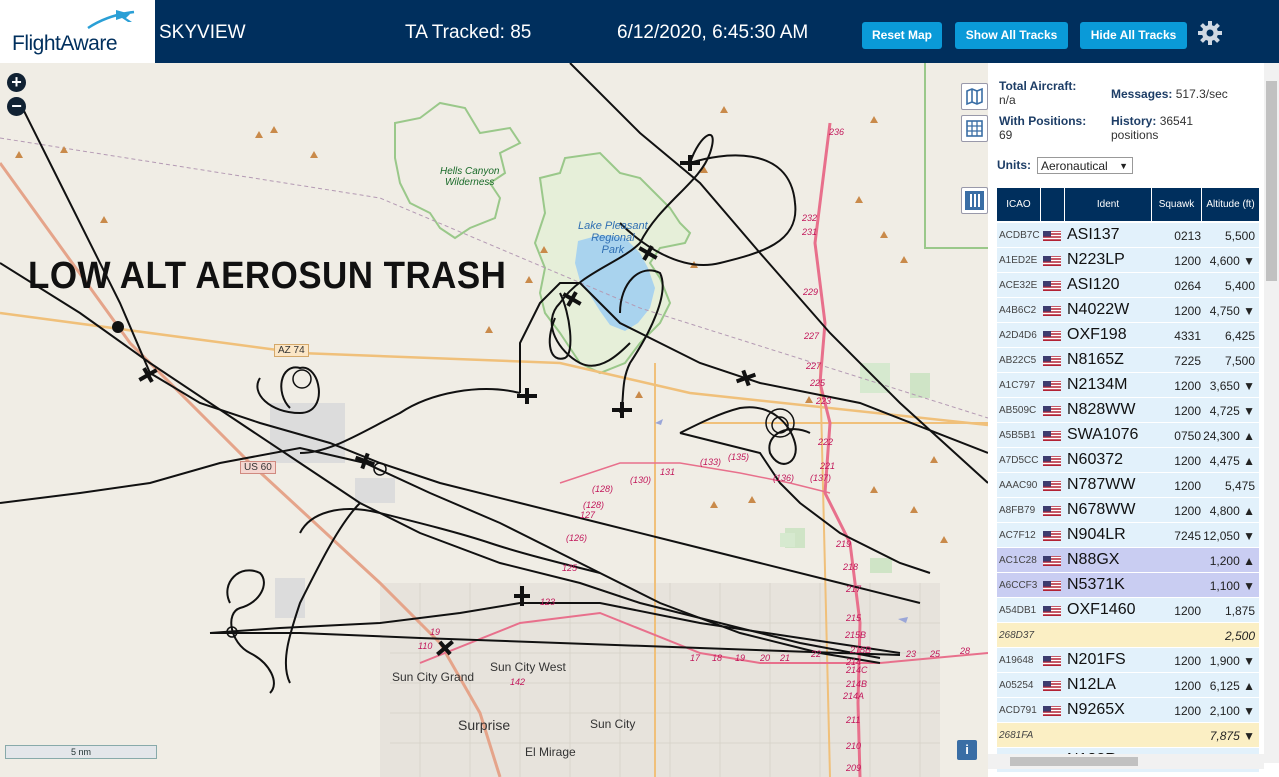 This screenshot has width=1279, height=777. What do you see at coordinates (517, 682) in the screenshot?
I see `svg-text: 142` at bounding box center [517, 682].